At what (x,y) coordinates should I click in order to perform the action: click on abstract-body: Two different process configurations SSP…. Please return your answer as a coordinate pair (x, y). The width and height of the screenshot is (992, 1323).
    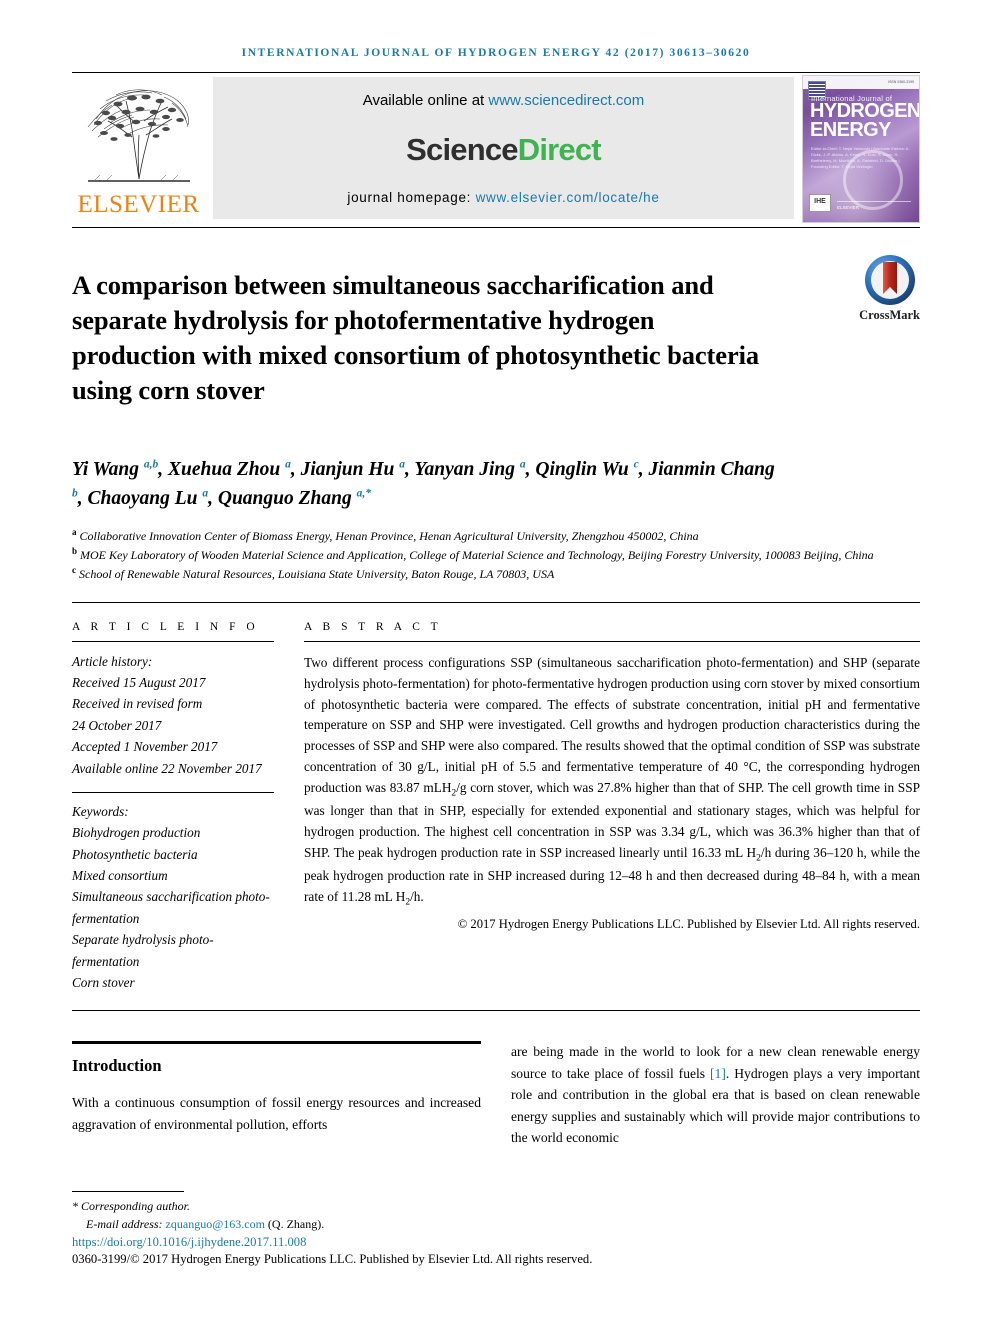
    Looking at the image, I should click on (612, 781).